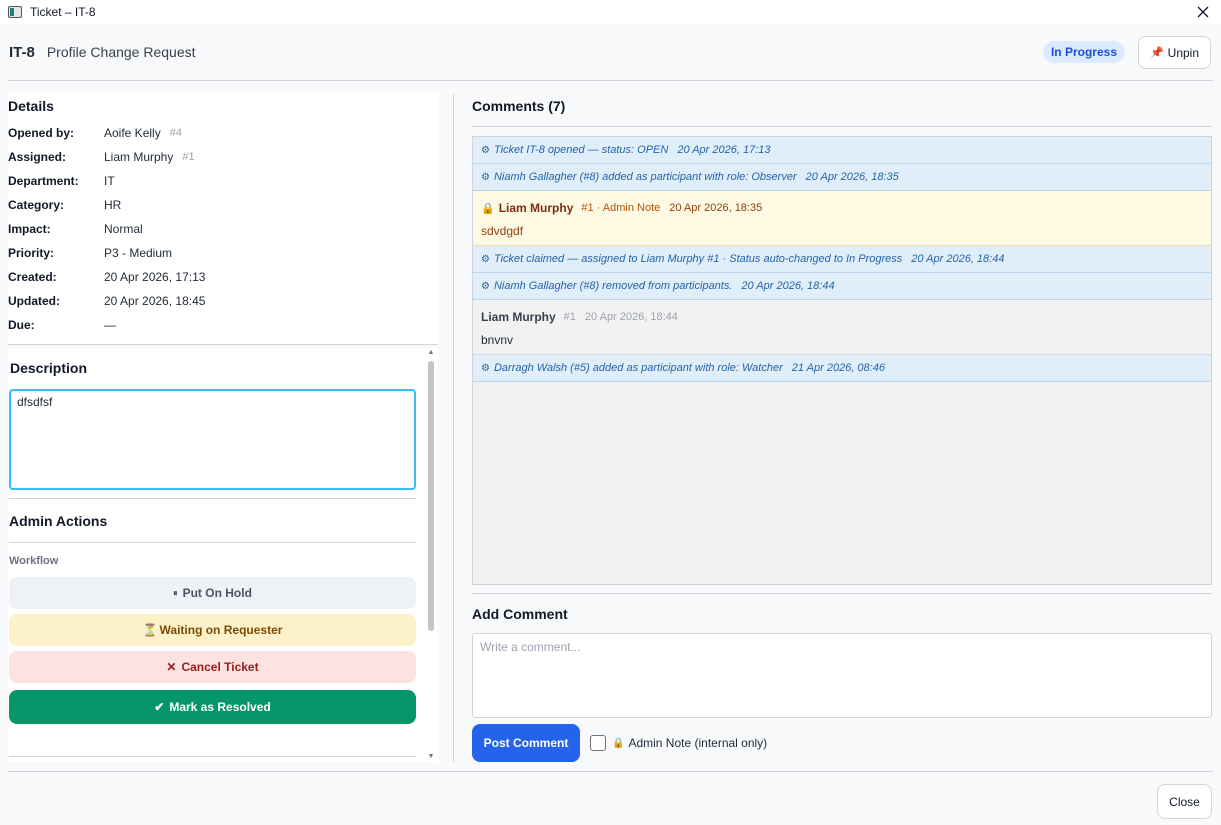 The image size is (1221, 825). What do you see at coordinates (212, 439) in the screenshot?
I see `description-textarea: dfsdfsf` at bounding box center [212, 439].